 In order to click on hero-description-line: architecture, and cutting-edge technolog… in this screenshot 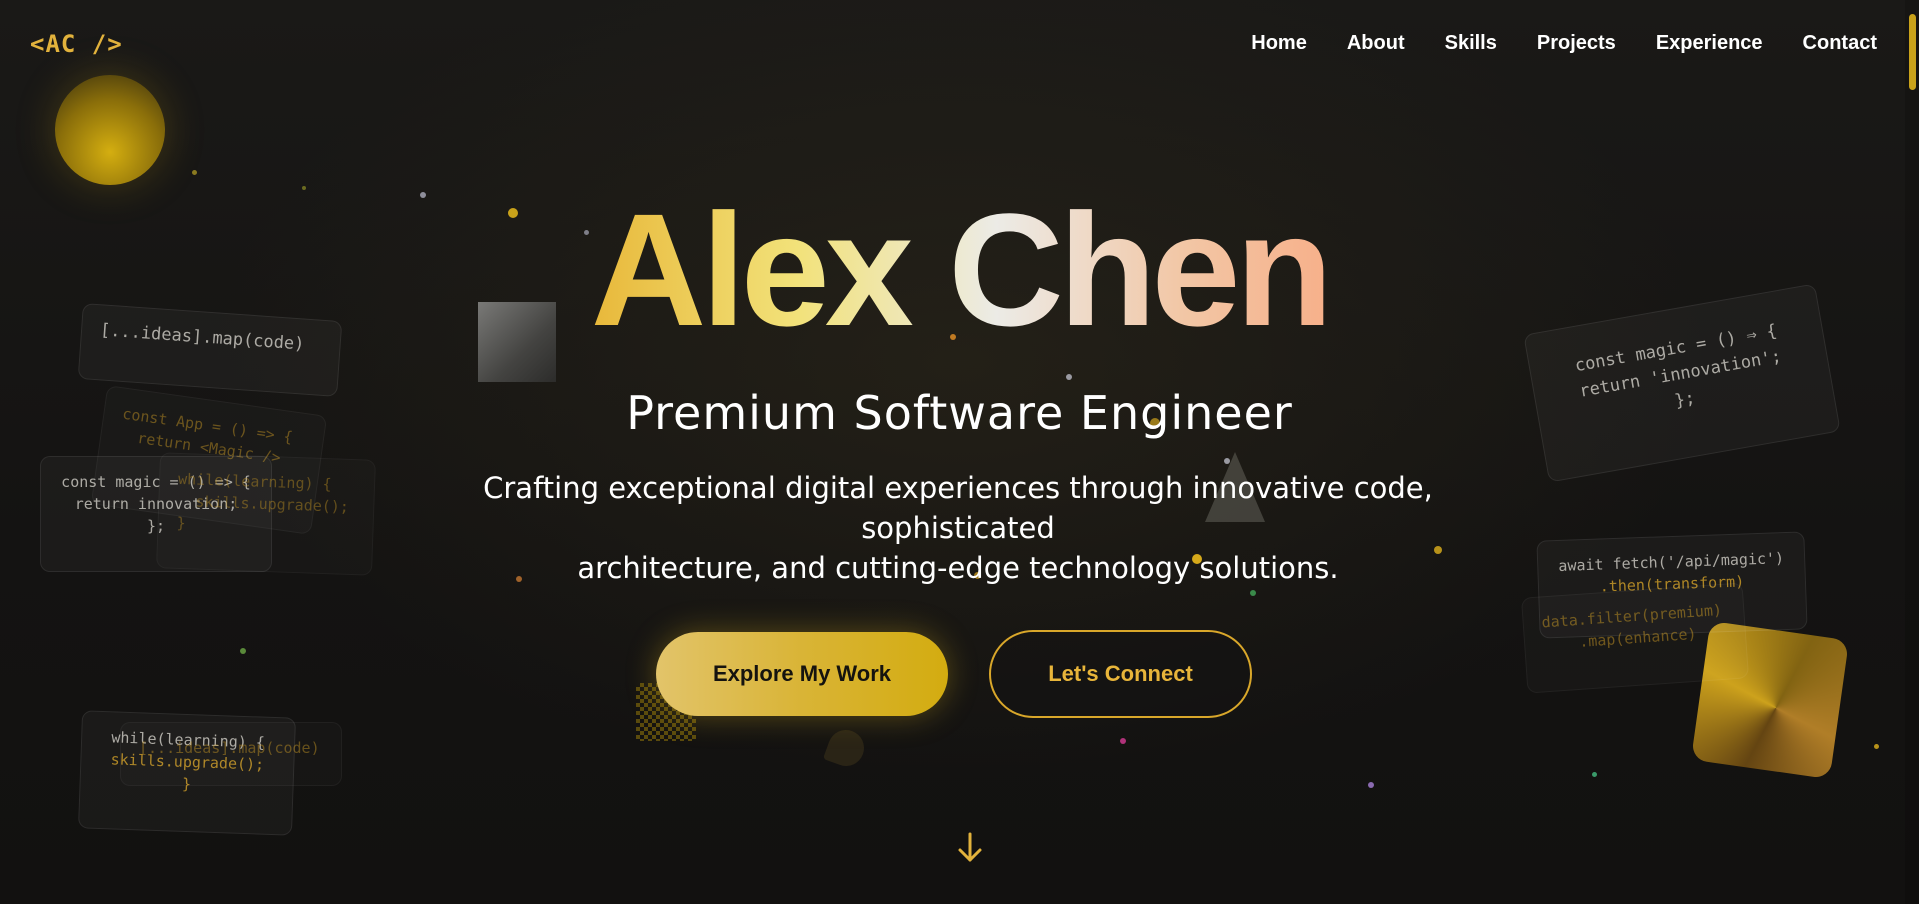, I will do `click(958, 568)`.